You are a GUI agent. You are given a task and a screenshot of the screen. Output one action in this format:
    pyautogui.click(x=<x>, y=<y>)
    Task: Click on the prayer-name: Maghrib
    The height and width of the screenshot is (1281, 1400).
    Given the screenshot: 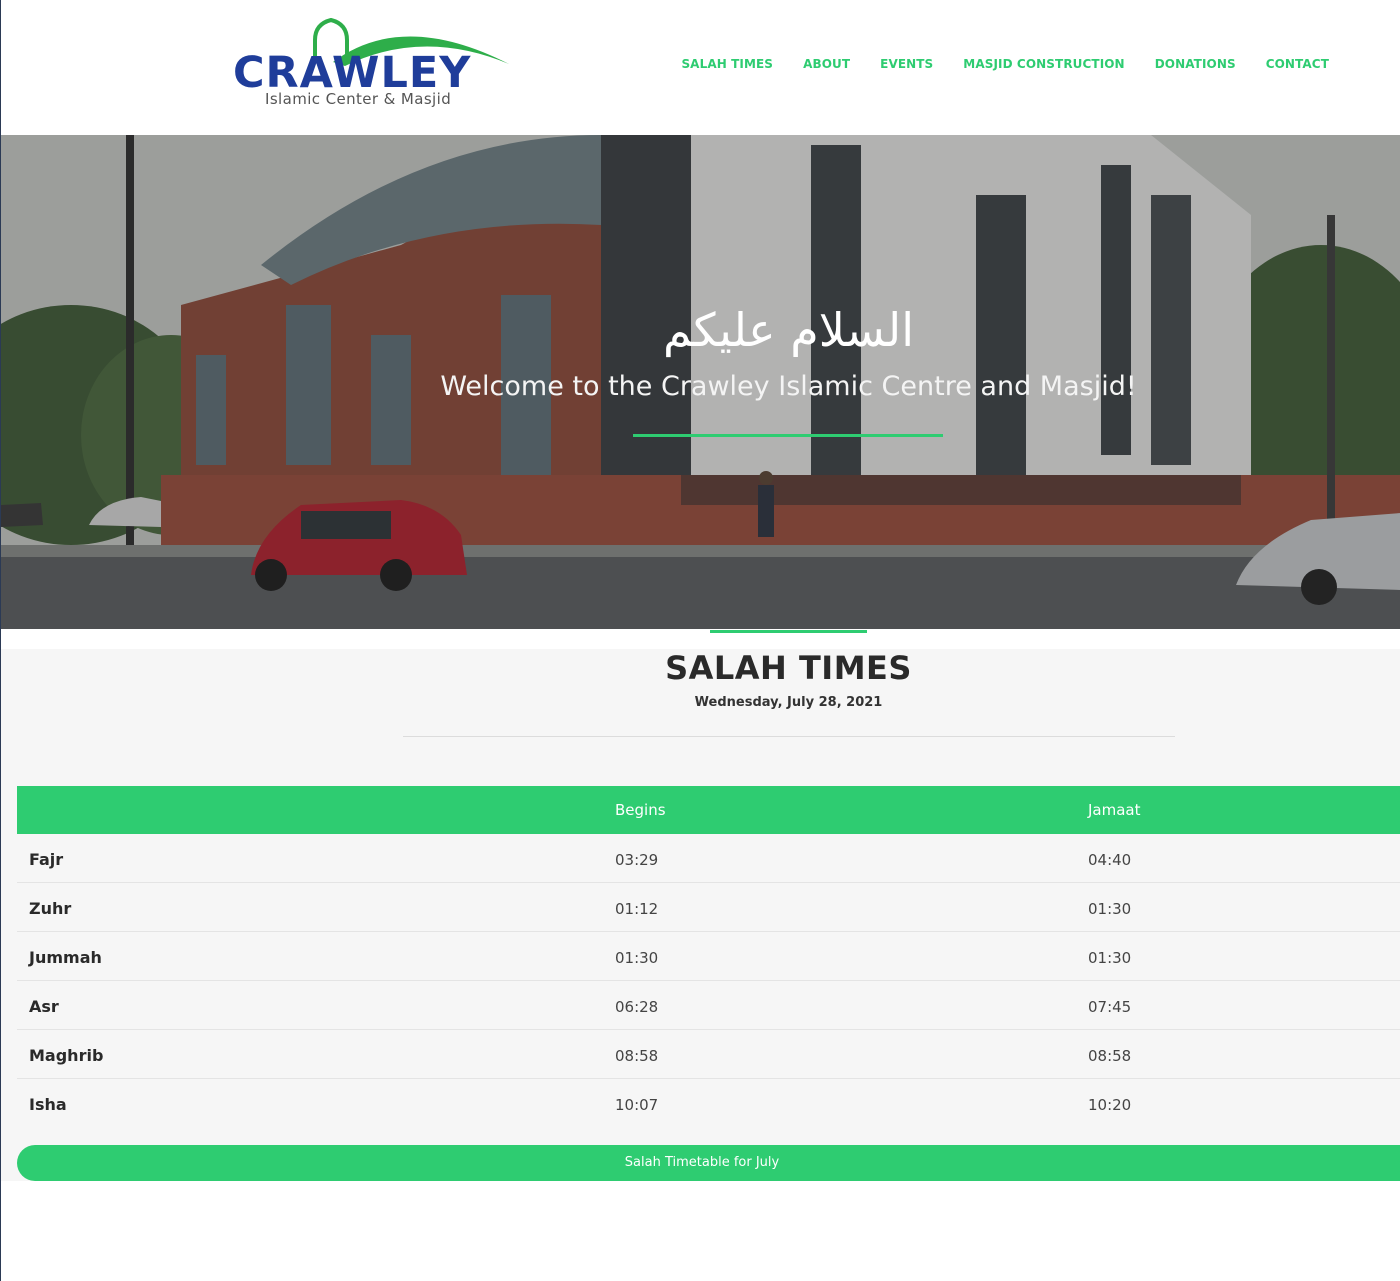 What is the action you would take?
    pyautogui.click(x=66, y=1055)
    